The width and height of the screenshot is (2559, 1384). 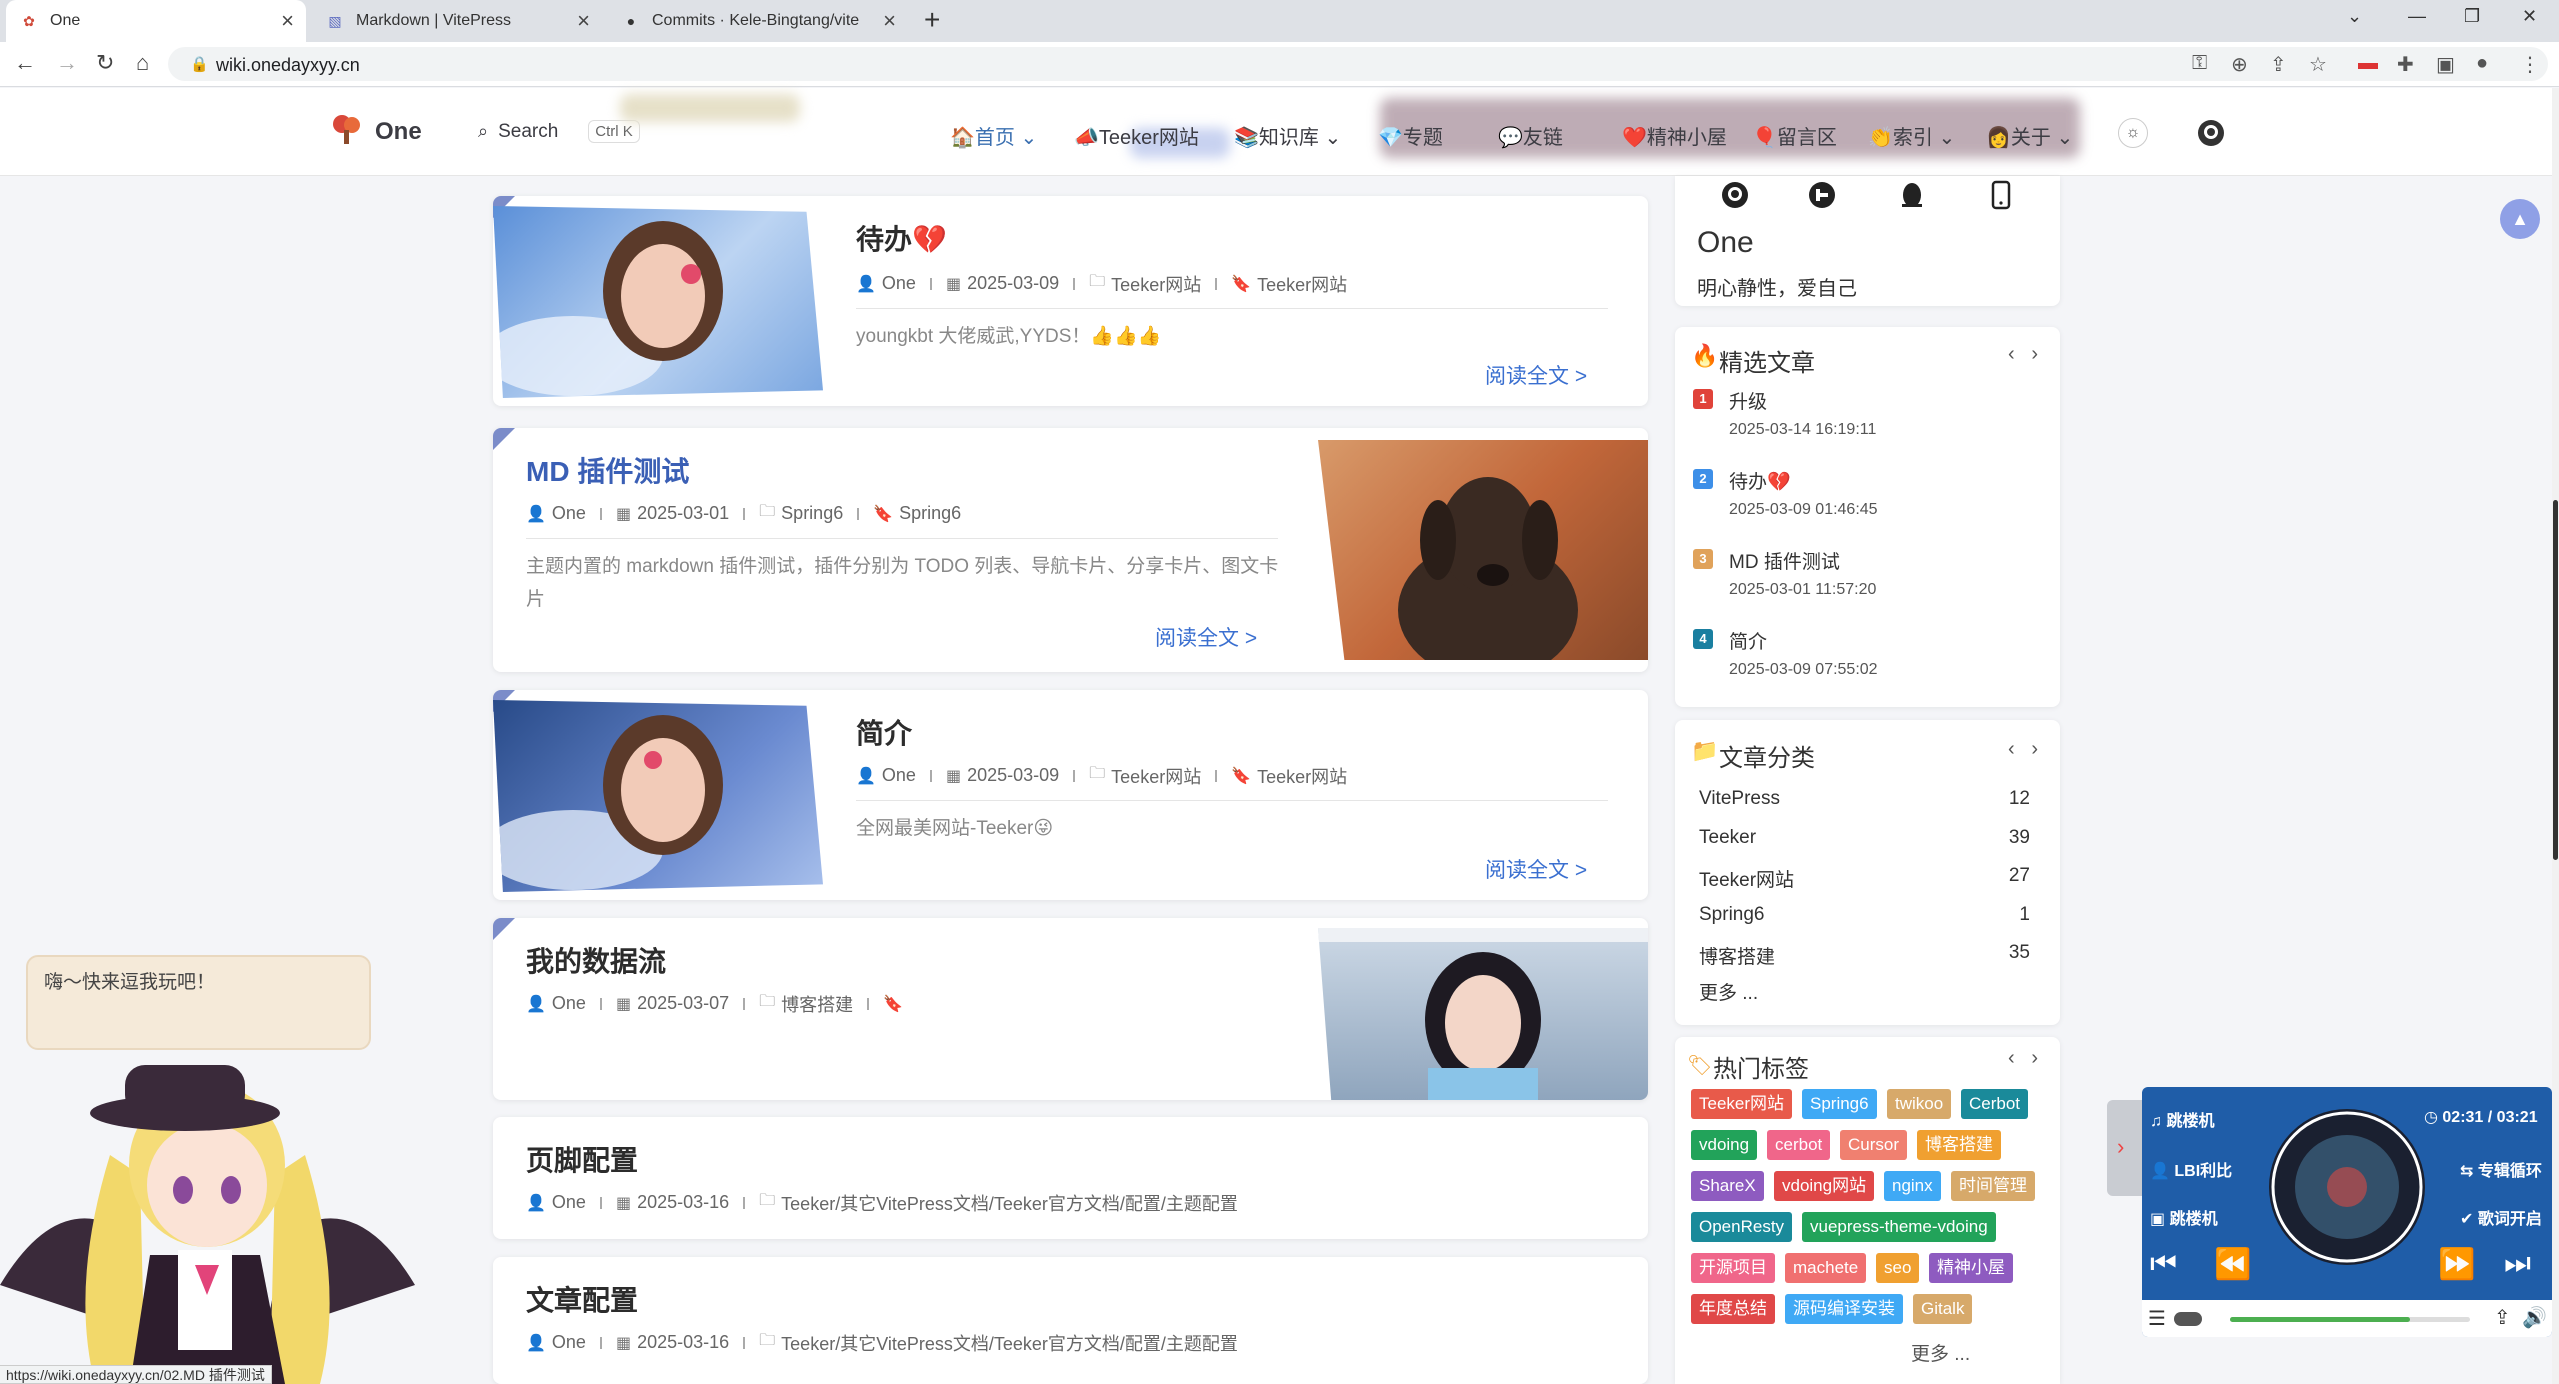 What do you see at coordinates (1919, 1104) in the screenshot?
I see `tag-chip: twikoo` at bounding box center [1919, 1104].